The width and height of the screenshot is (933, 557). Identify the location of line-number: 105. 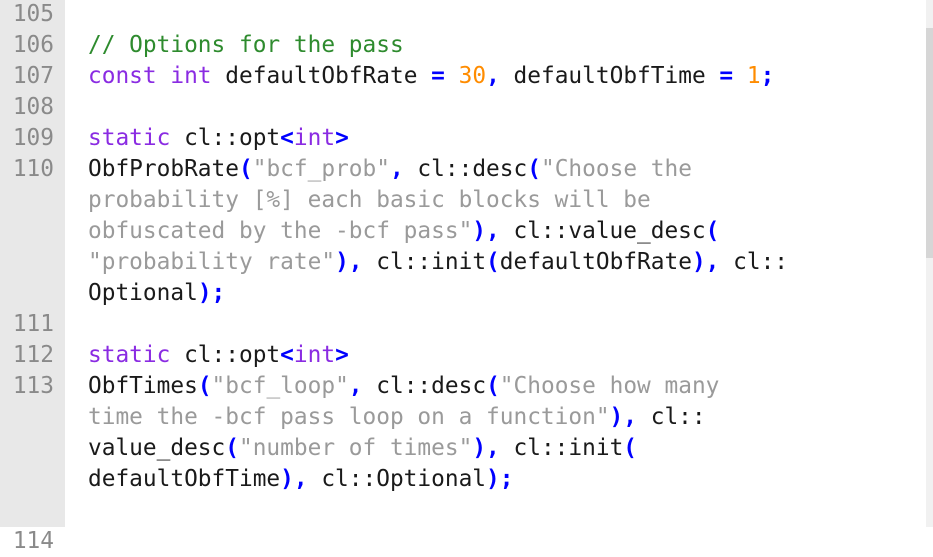
(33, 14).